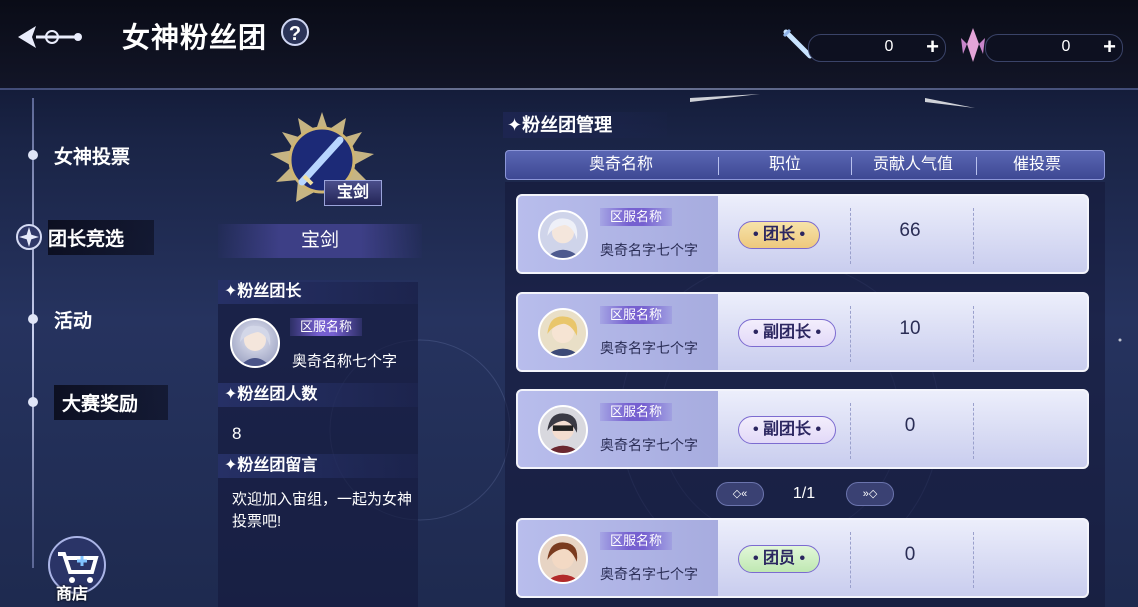  I want to click on next-page-button: »◇, so click(870, 494).